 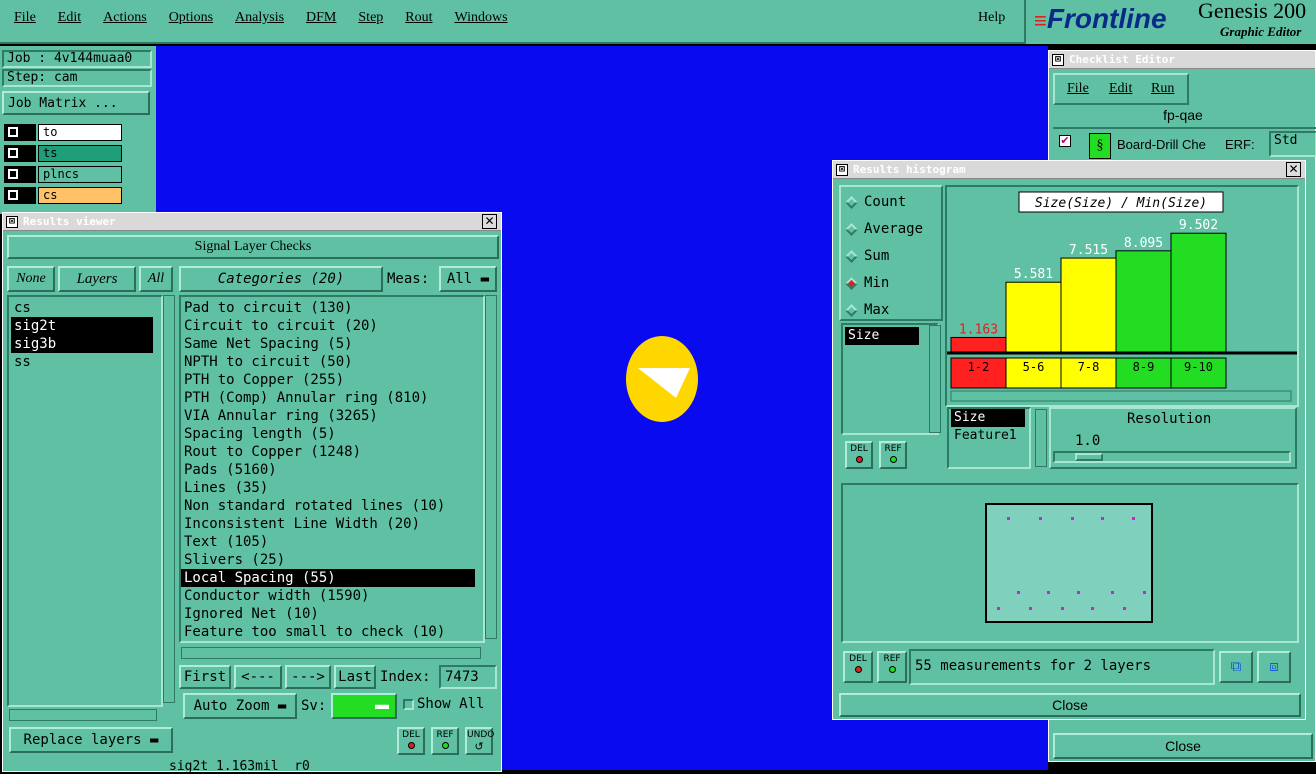 I want to click on first-button: First, so click(x=205, y=677).